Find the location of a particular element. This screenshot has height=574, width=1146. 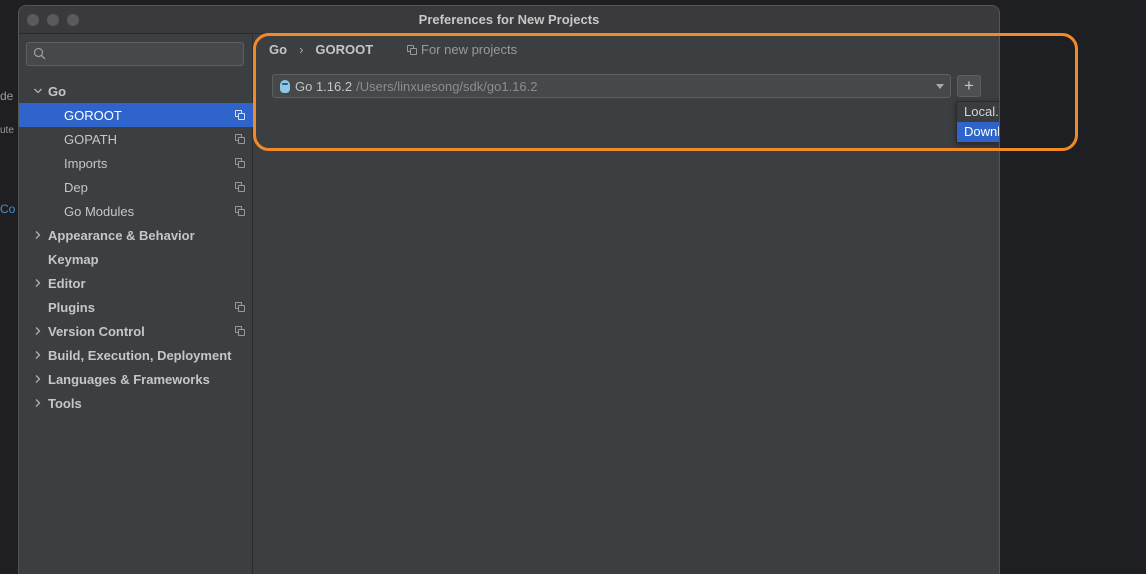

sidebar-item-label: Imports is located at coordinates (86, 163).